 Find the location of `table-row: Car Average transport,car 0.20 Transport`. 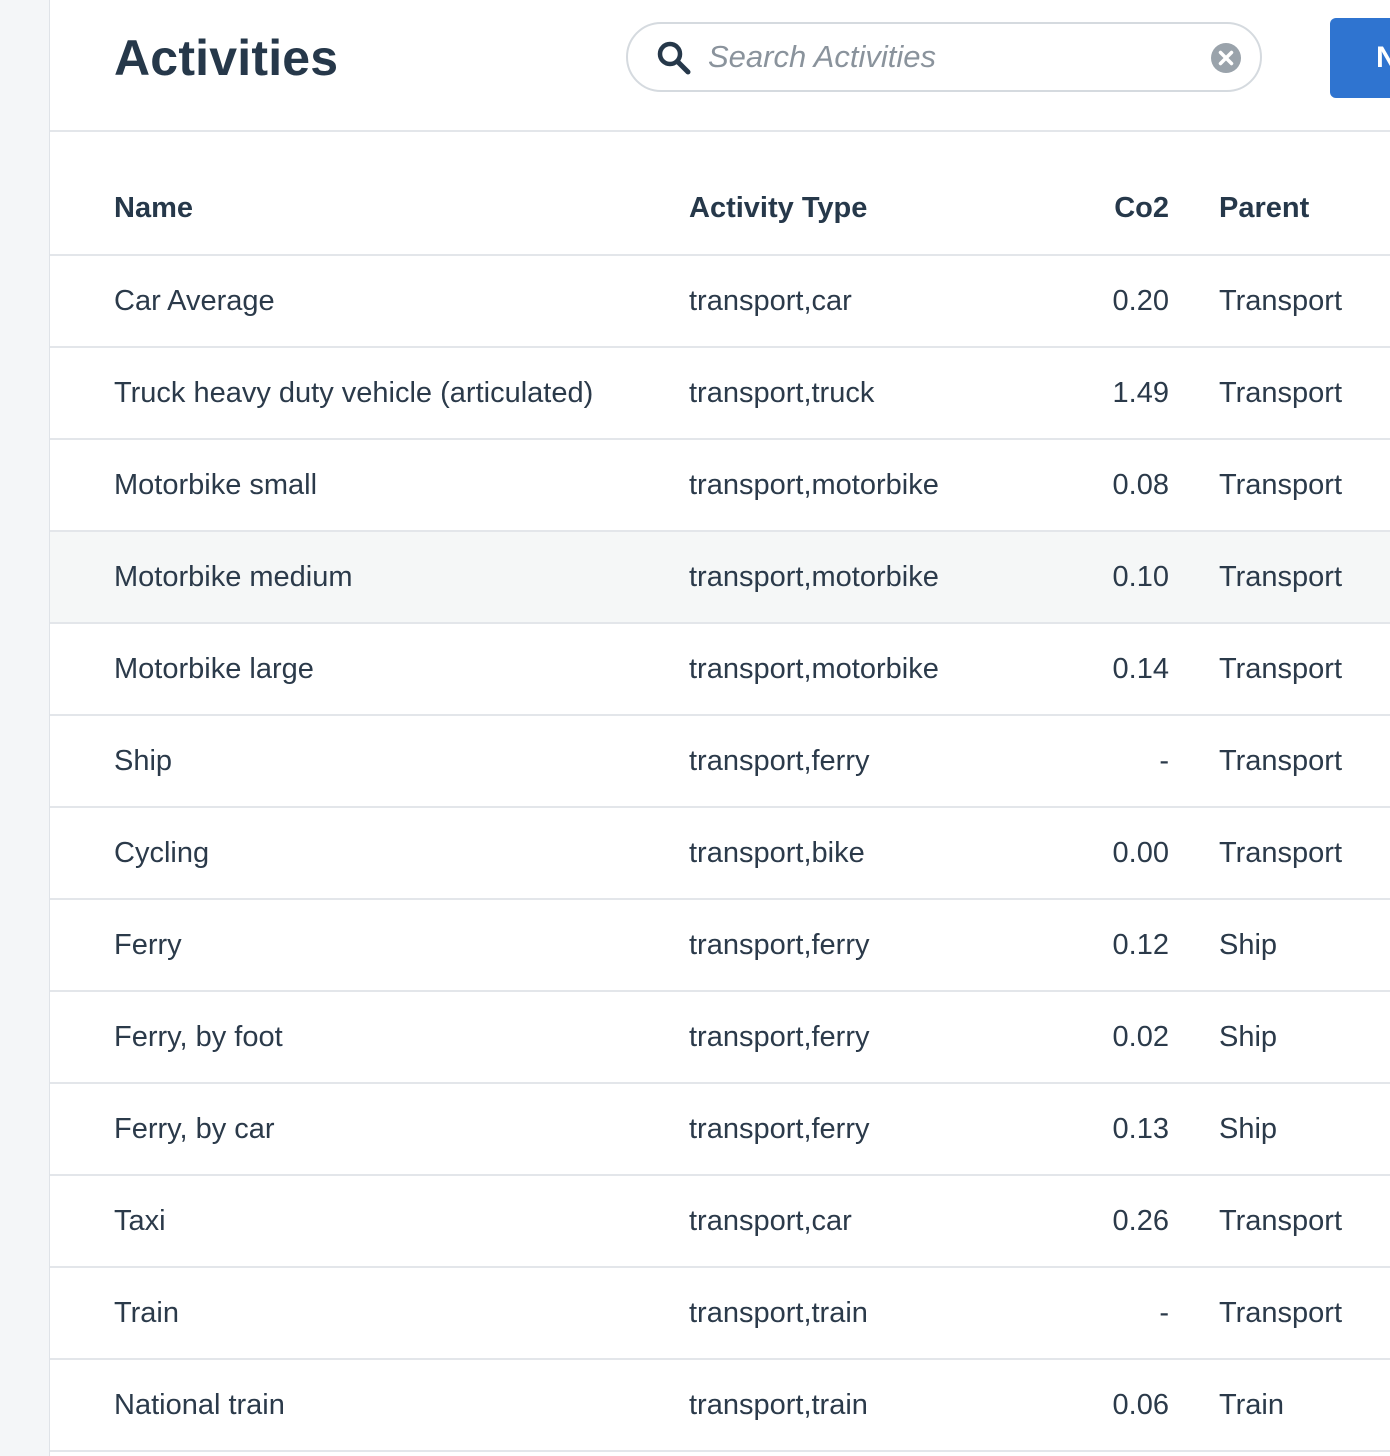

table-row: Car Average transport,car 0.20 Transport is located at coordinates (720, 301).